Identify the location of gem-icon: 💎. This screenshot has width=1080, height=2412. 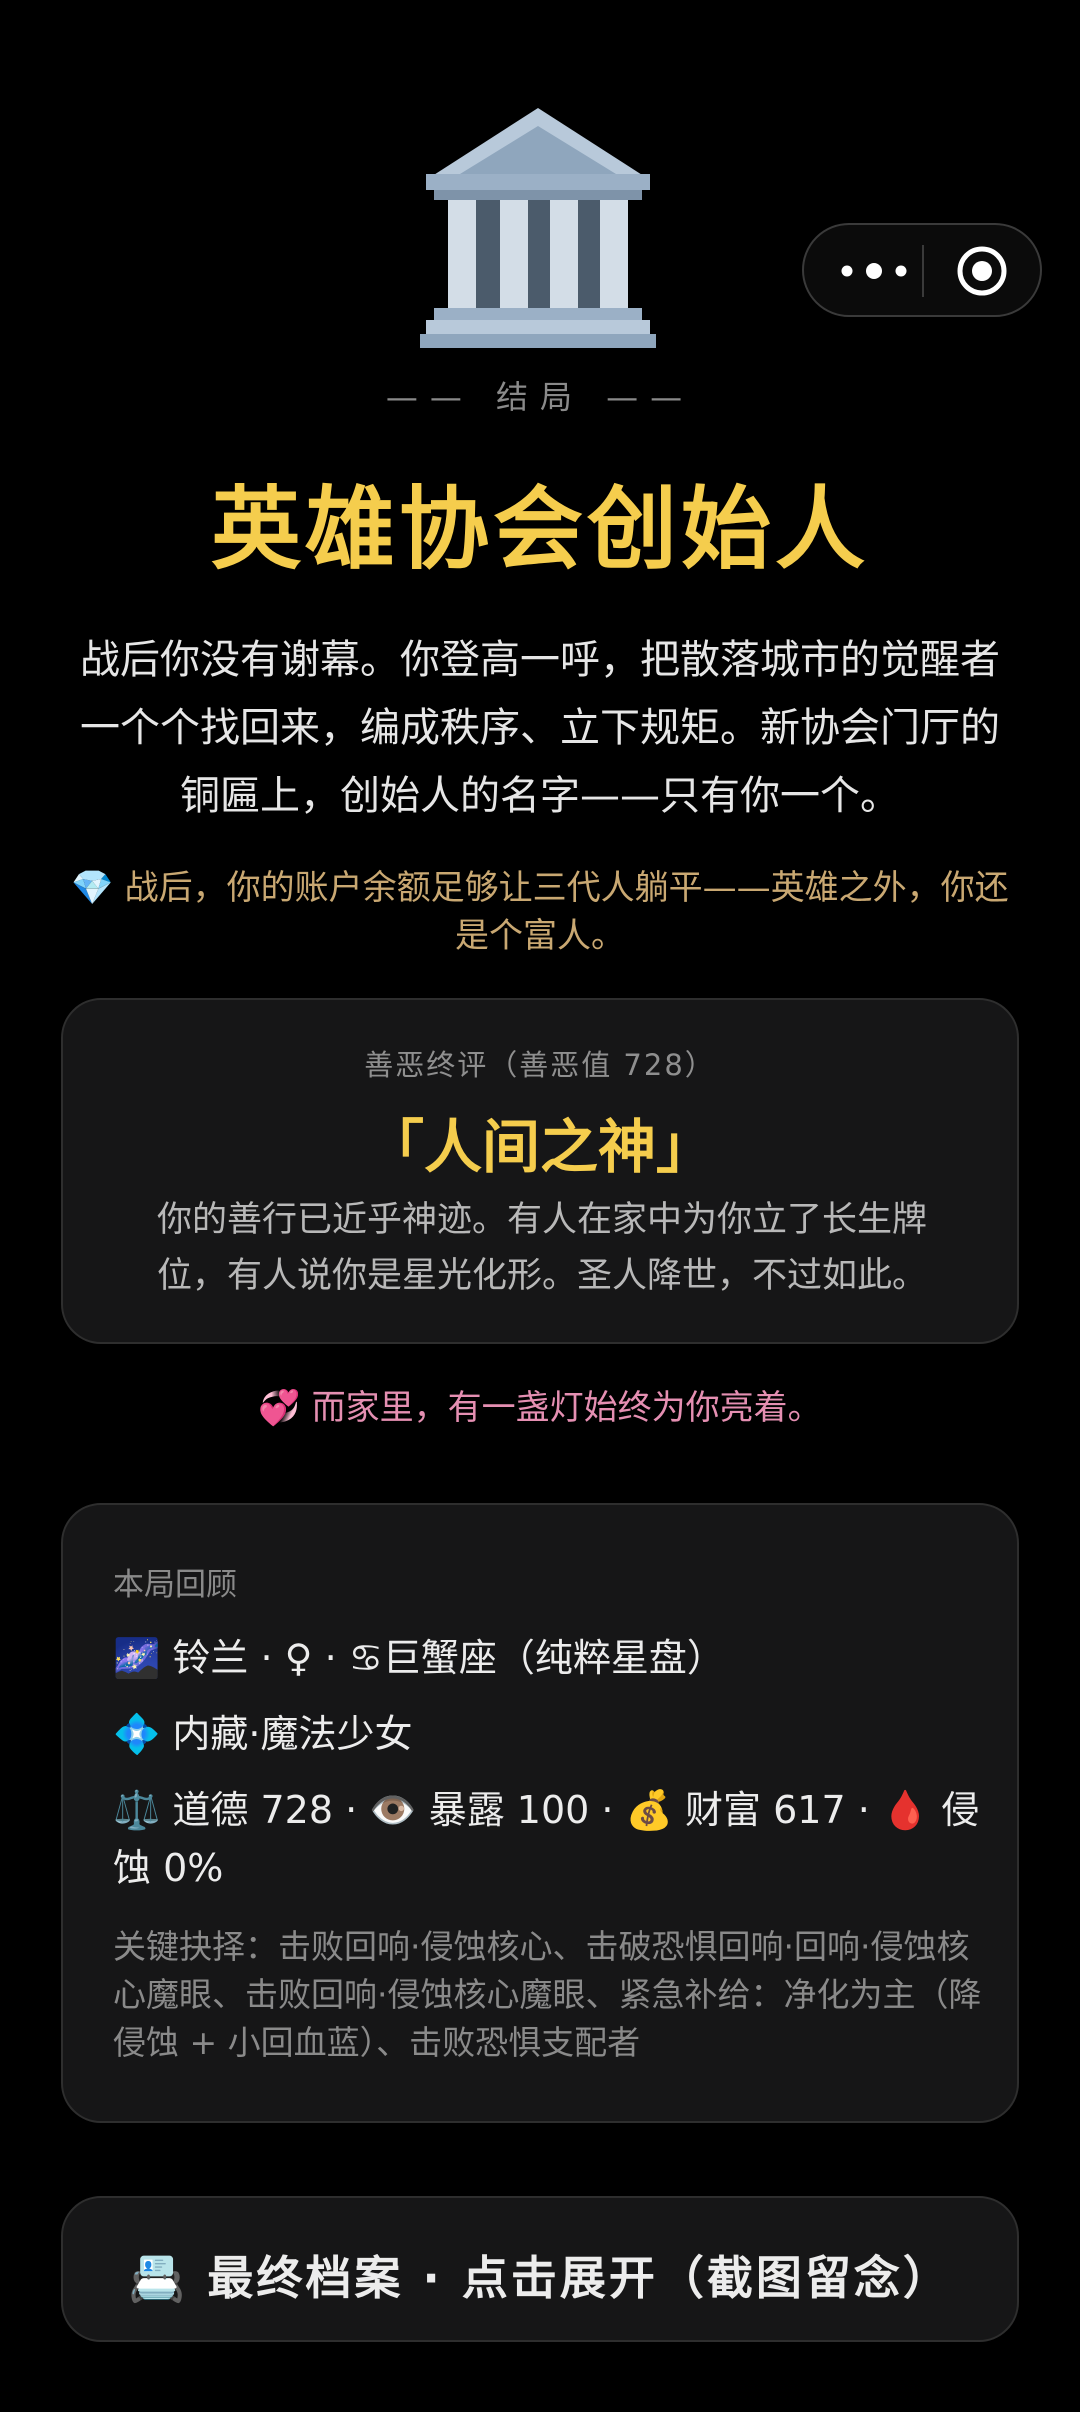
(92, 888).